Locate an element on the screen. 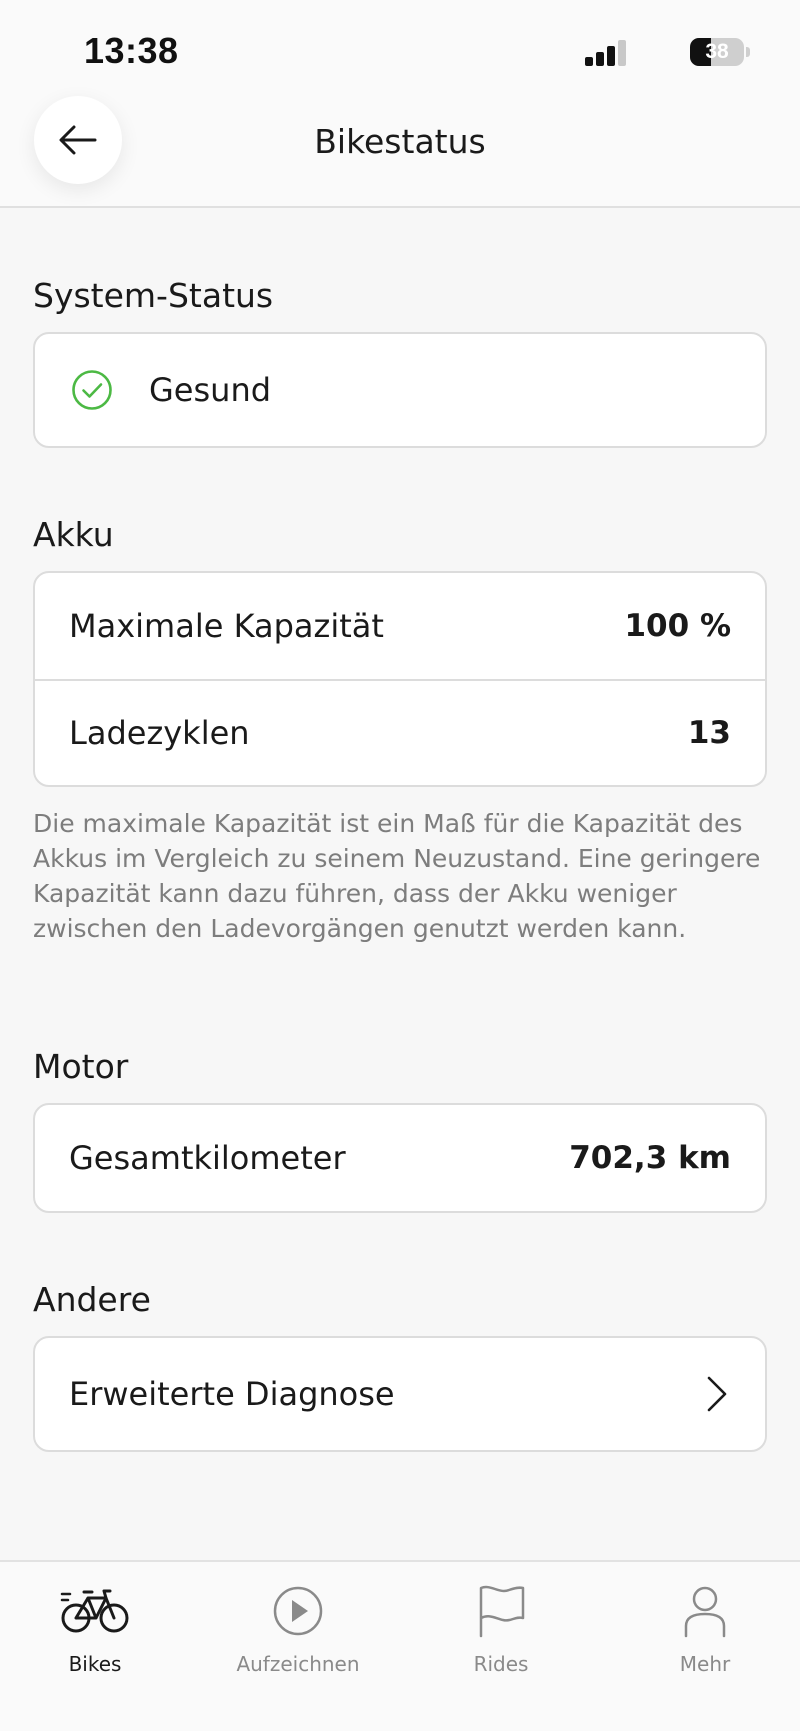  status-bar: 13:38 38 is located at coordinates (400, 50).